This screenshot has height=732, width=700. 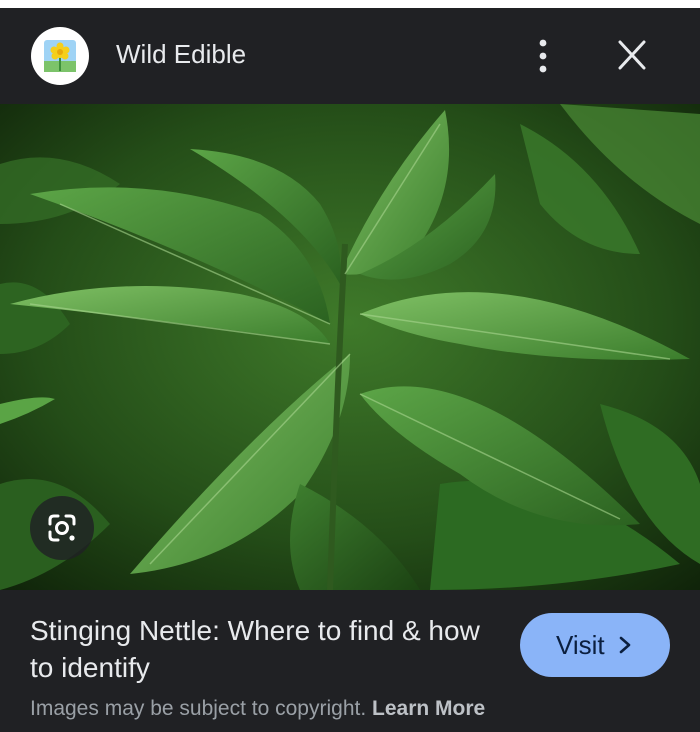 What do you see at coordinates (350, 4) in the screenshot?
I see `status-strip` at bounding box center [350, 4].